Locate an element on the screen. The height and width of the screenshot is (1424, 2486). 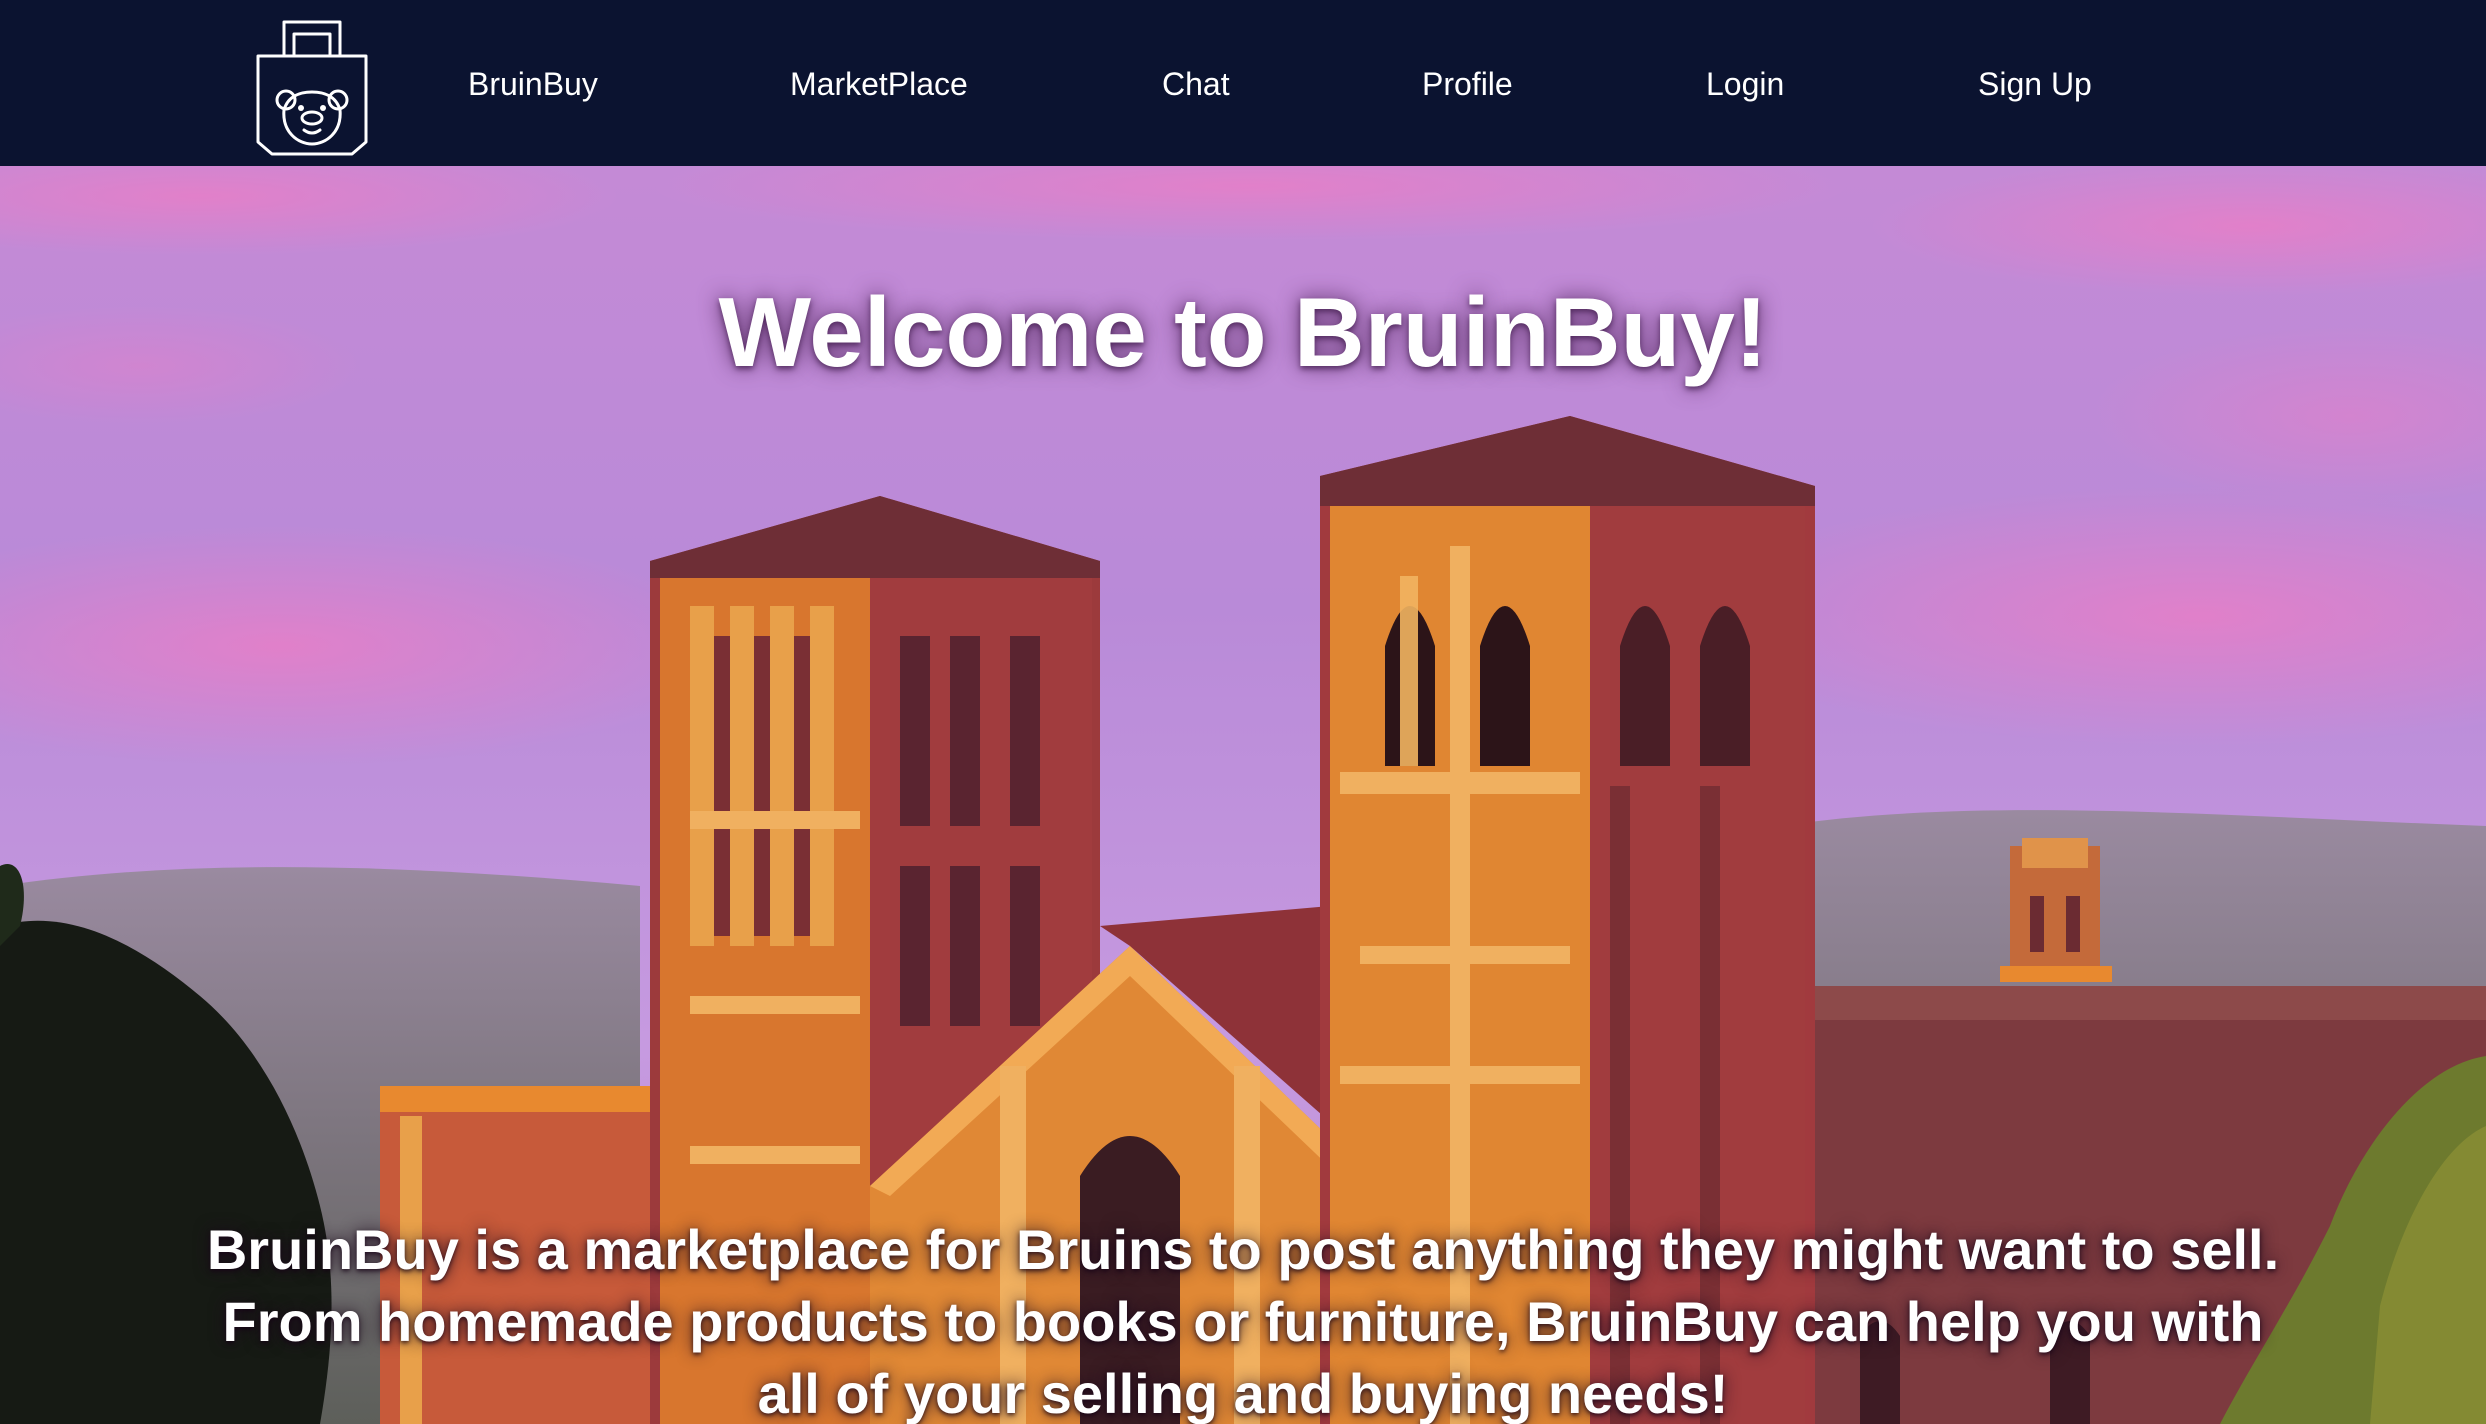
nav-link-chat: Chat is located at coordinates (1196, 84).